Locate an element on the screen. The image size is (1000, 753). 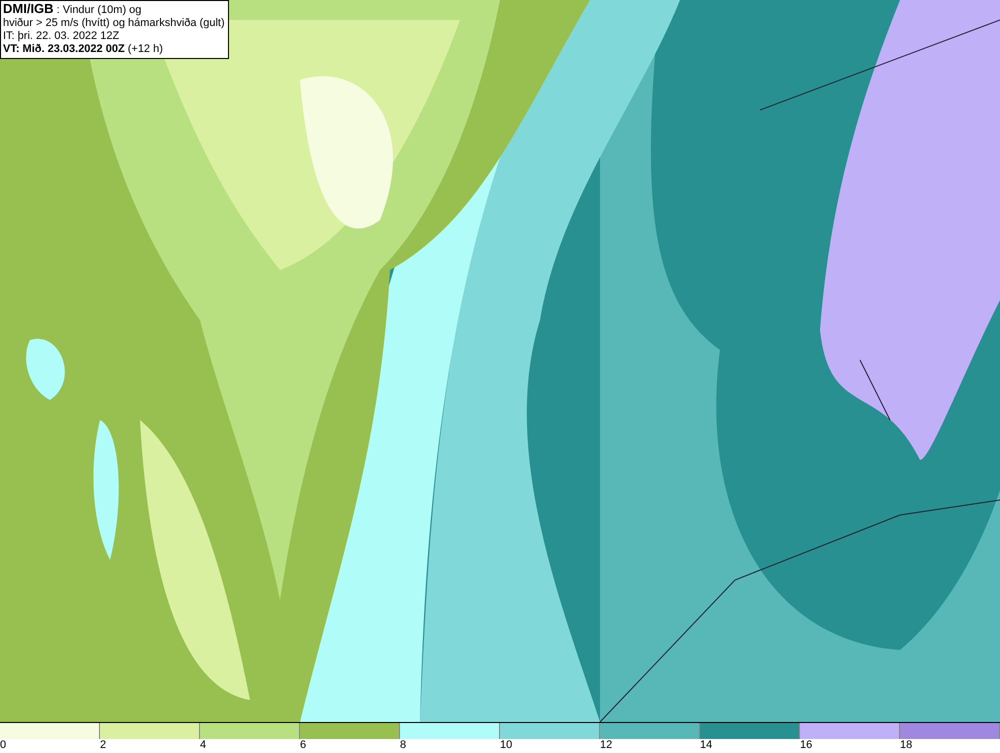
legend-label: 10 is located at coordinates (506, 745).